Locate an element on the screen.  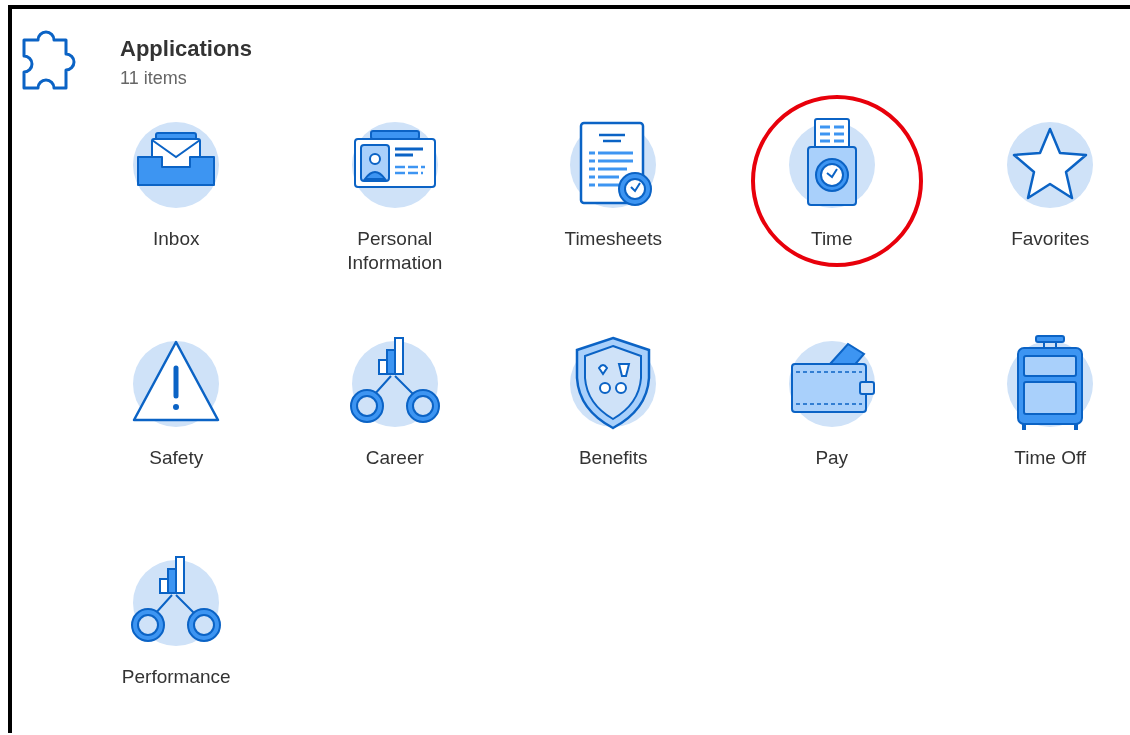
app-tile: Inbox is located at coordinates (176, 183).